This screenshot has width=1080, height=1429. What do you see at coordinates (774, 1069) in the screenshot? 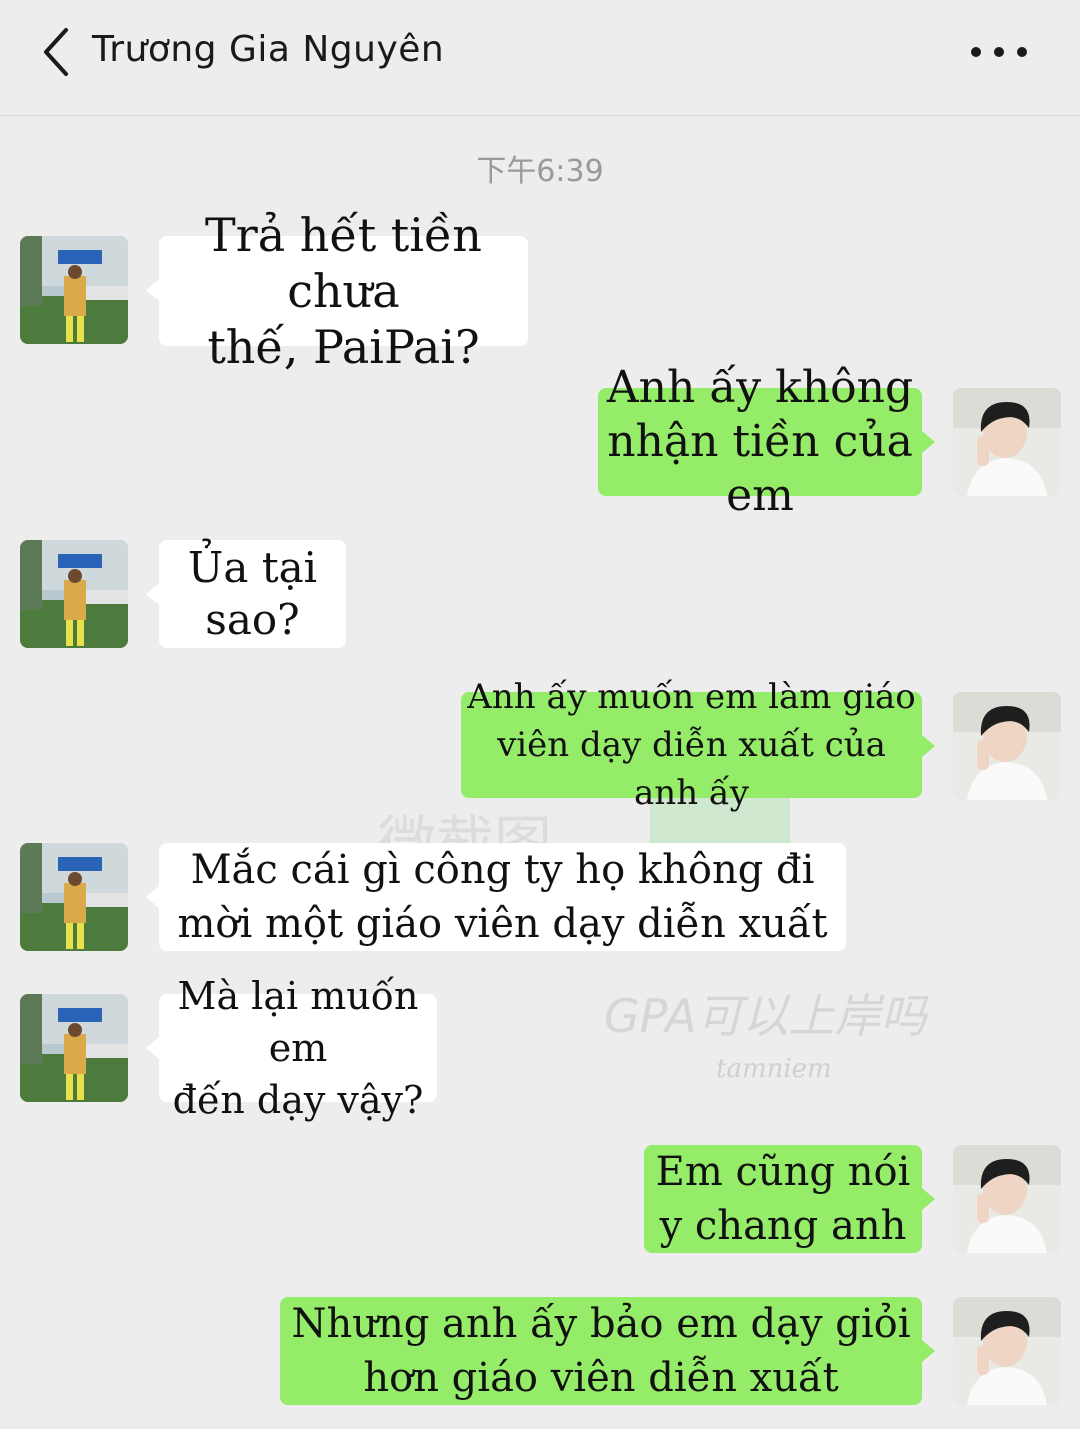
I see `watermark-bottom: tamniem` at bounding box center [774, 1069].